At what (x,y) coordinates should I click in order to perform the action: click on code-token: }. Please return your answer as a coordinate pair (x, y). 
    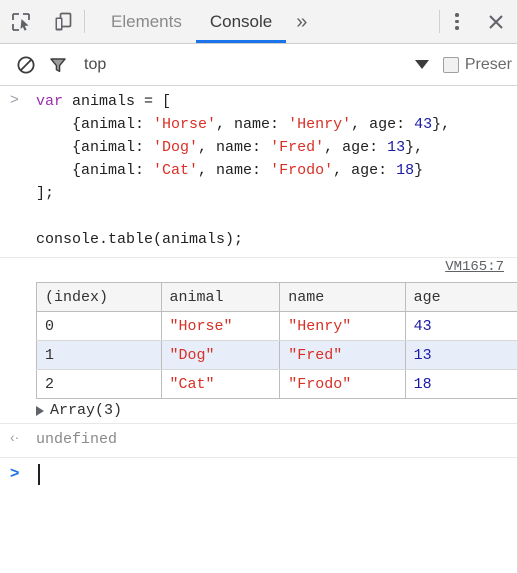
    Looking at the image, I should click on (419, 170).